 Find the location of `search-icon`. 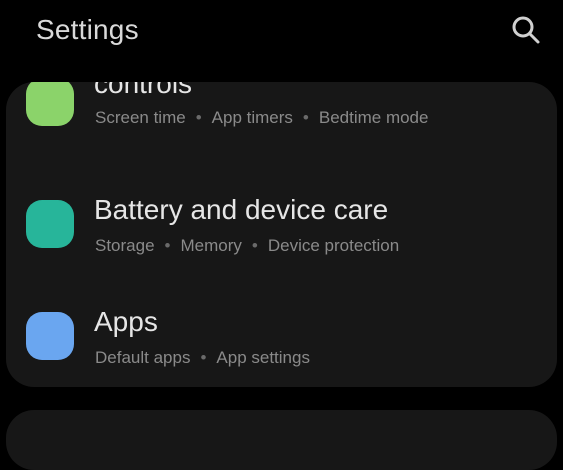

search-icon is located at coordinates (526, 30).